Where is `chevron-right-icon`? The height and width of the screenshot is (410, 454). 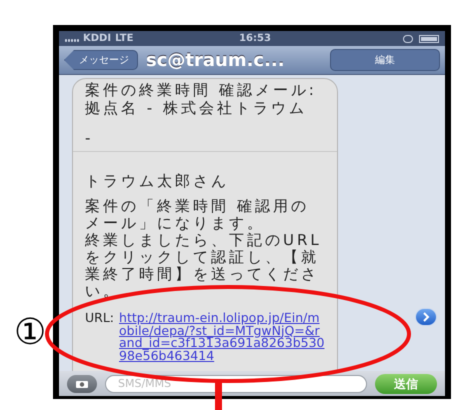 chevron-right-icon is located at coordinates (426, 317).